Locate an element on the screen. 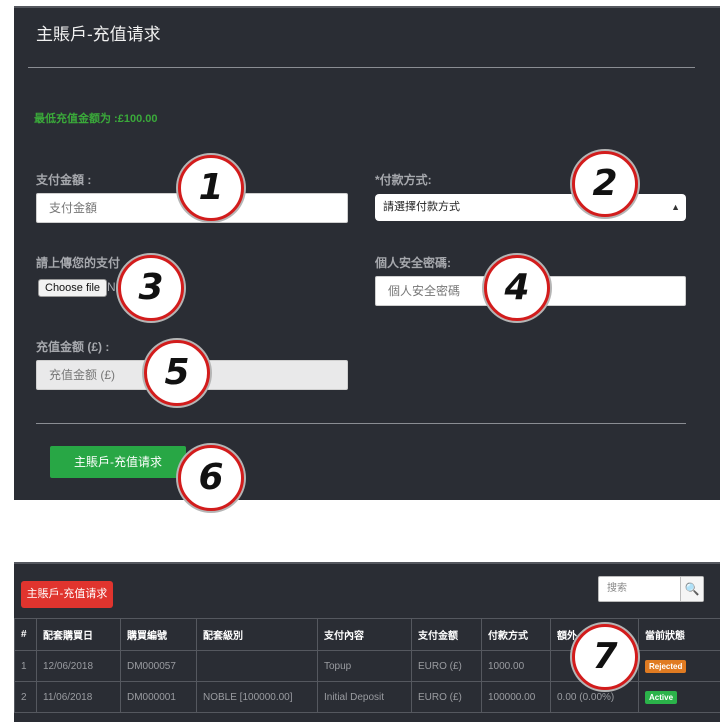 The height and width of the screenshot is (722, 720). cell-date: 12/06/2018 is located at coordinates (79, 666).